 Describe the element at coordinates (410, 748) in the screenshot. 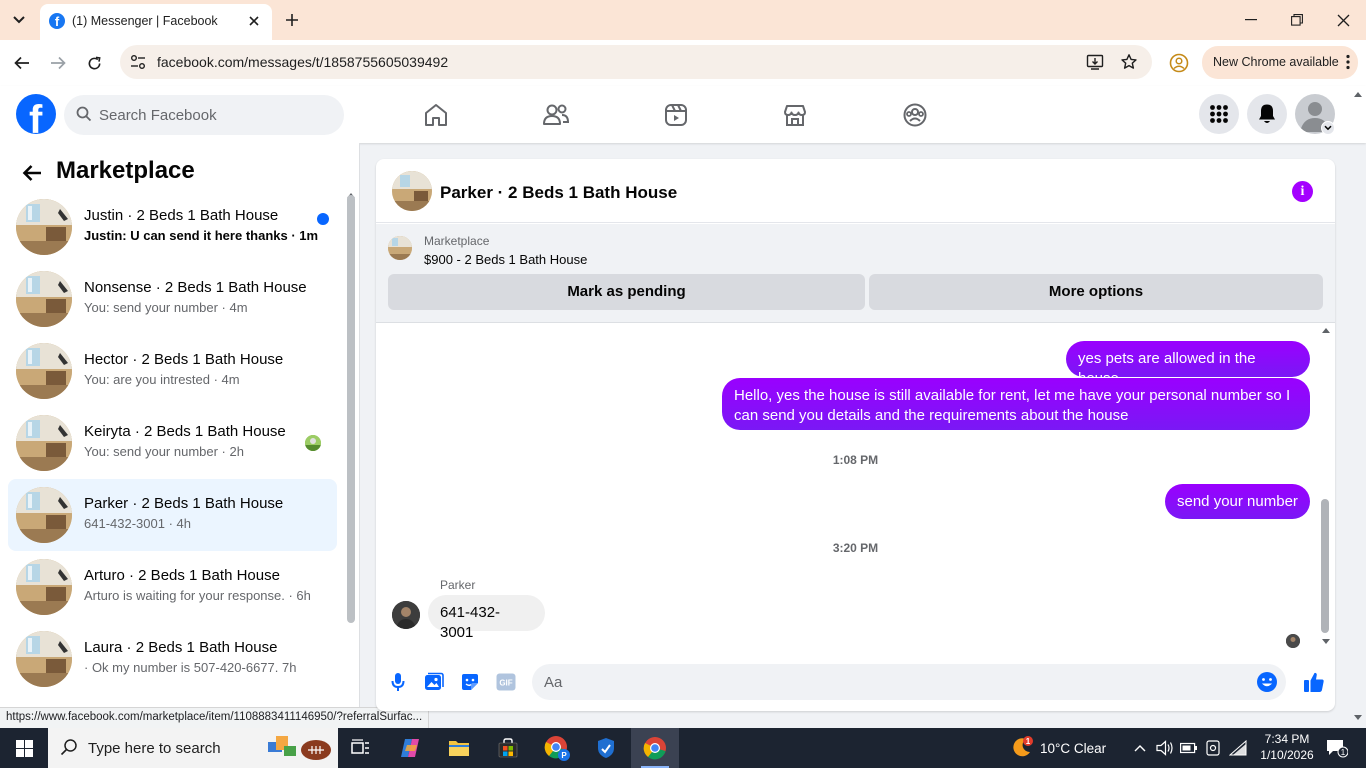

I see `copilot-icon` at that location.